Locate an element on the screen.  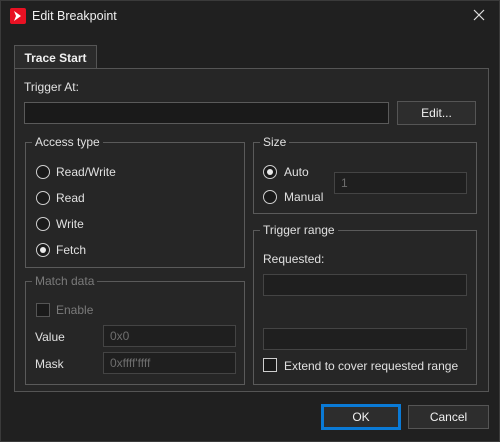
radio-read-write-label: Read/Write is located at coordinates (86, 172).